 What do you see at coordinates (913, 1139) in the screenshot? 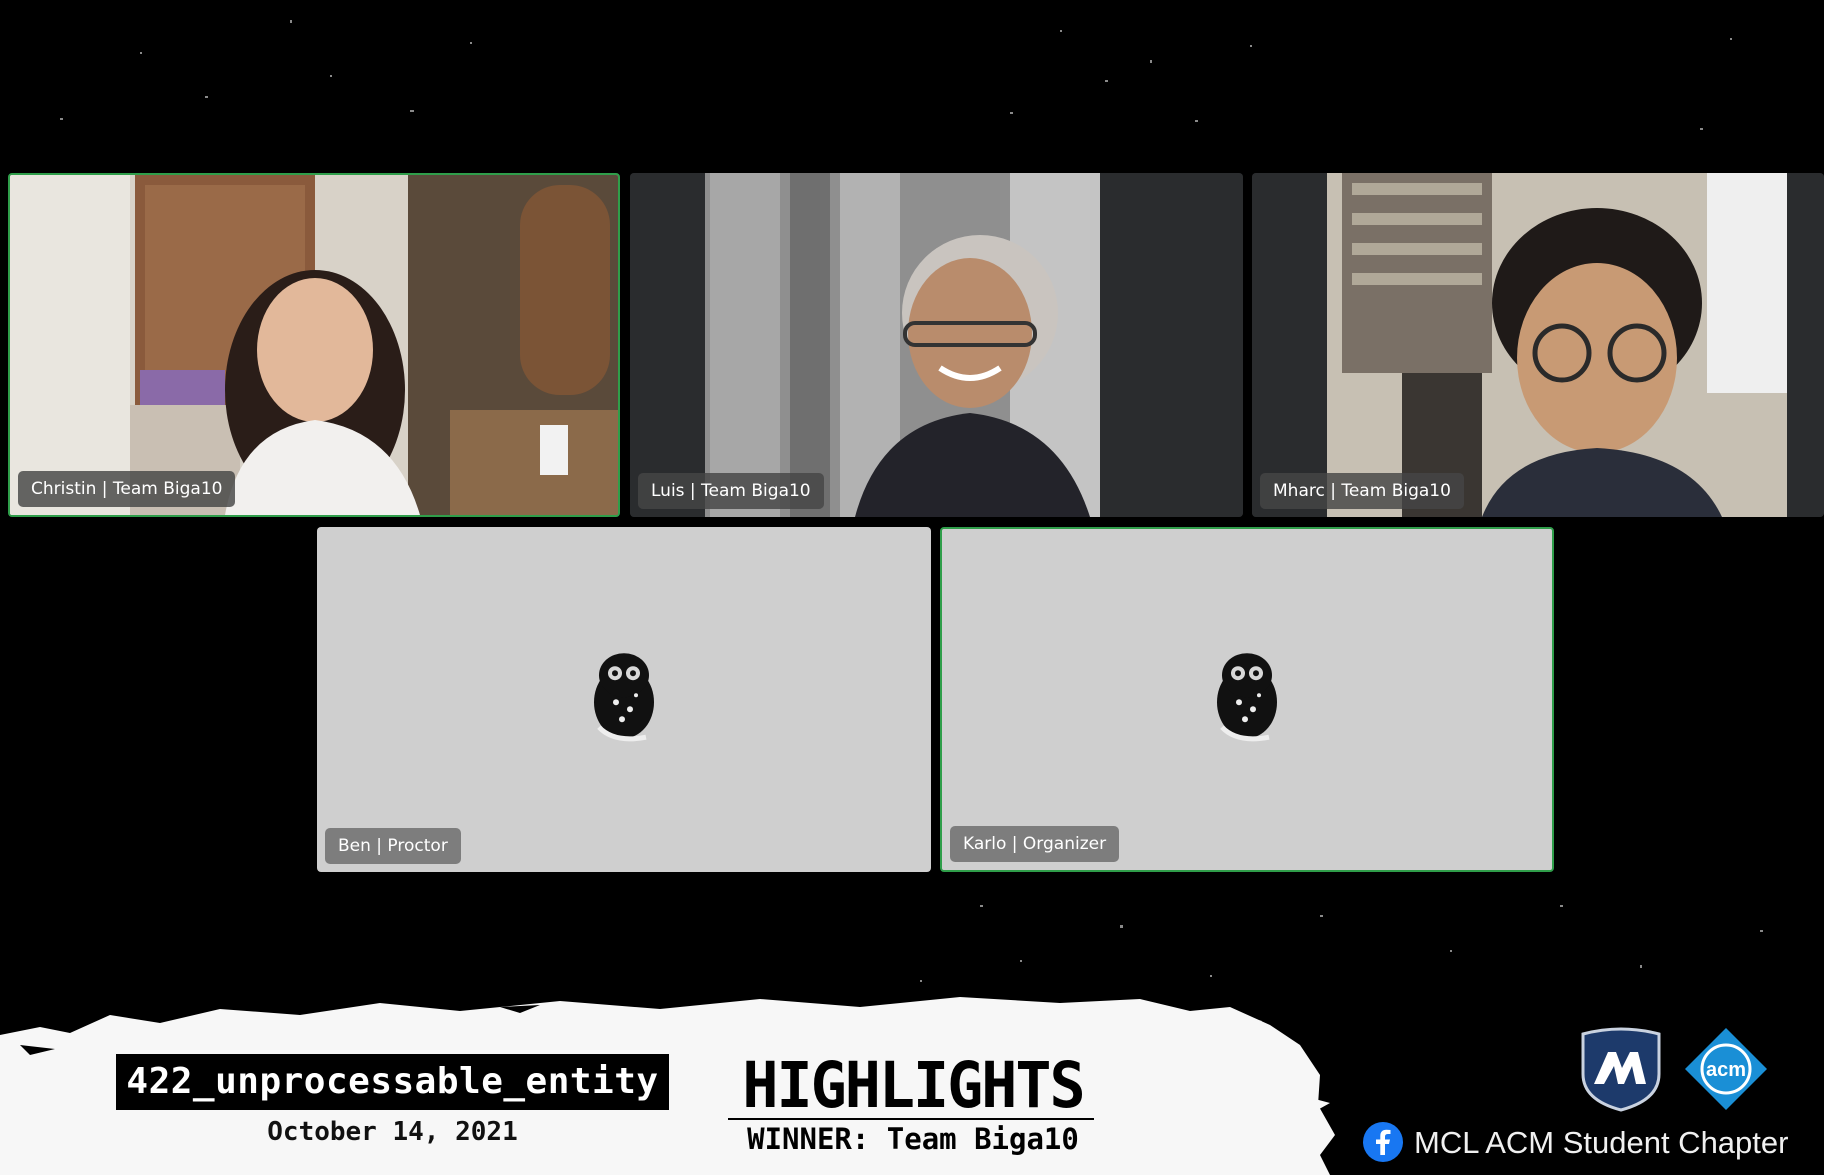
I see `winner-label: WINNER: Team Biga10` at bounding box center [913, 1139].